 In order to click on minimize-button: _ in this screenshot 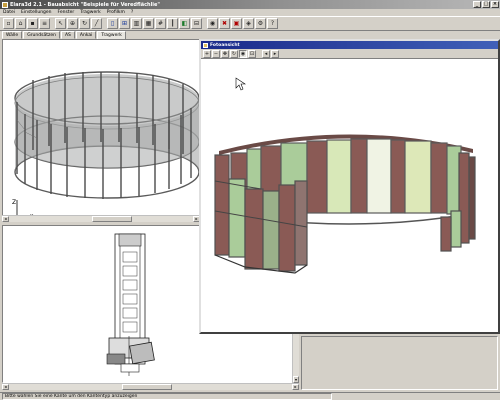, I will do `click(477, 4)`.